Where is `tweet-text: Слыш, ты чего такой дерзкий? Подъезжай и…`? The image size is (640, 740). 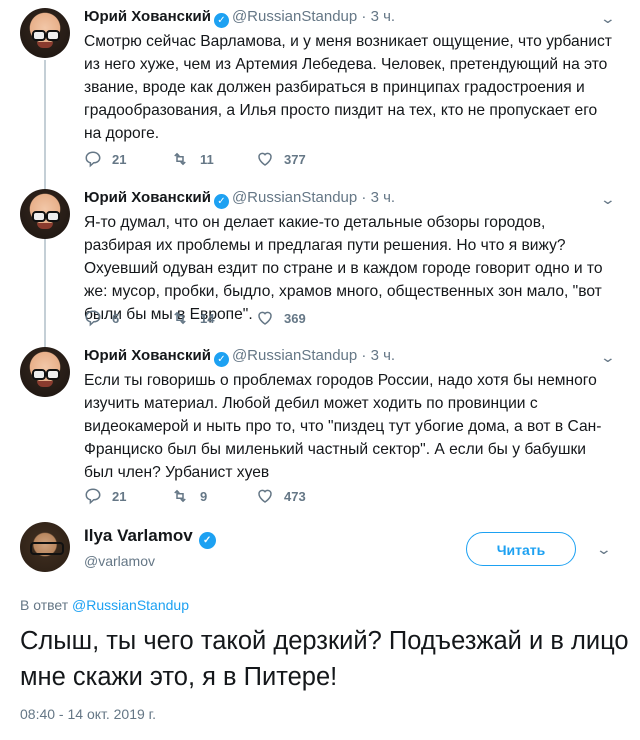 tweet-text: Слыш, ты чего такой дерзкий? Подъезжай и… is located at coordinates (324, 659).